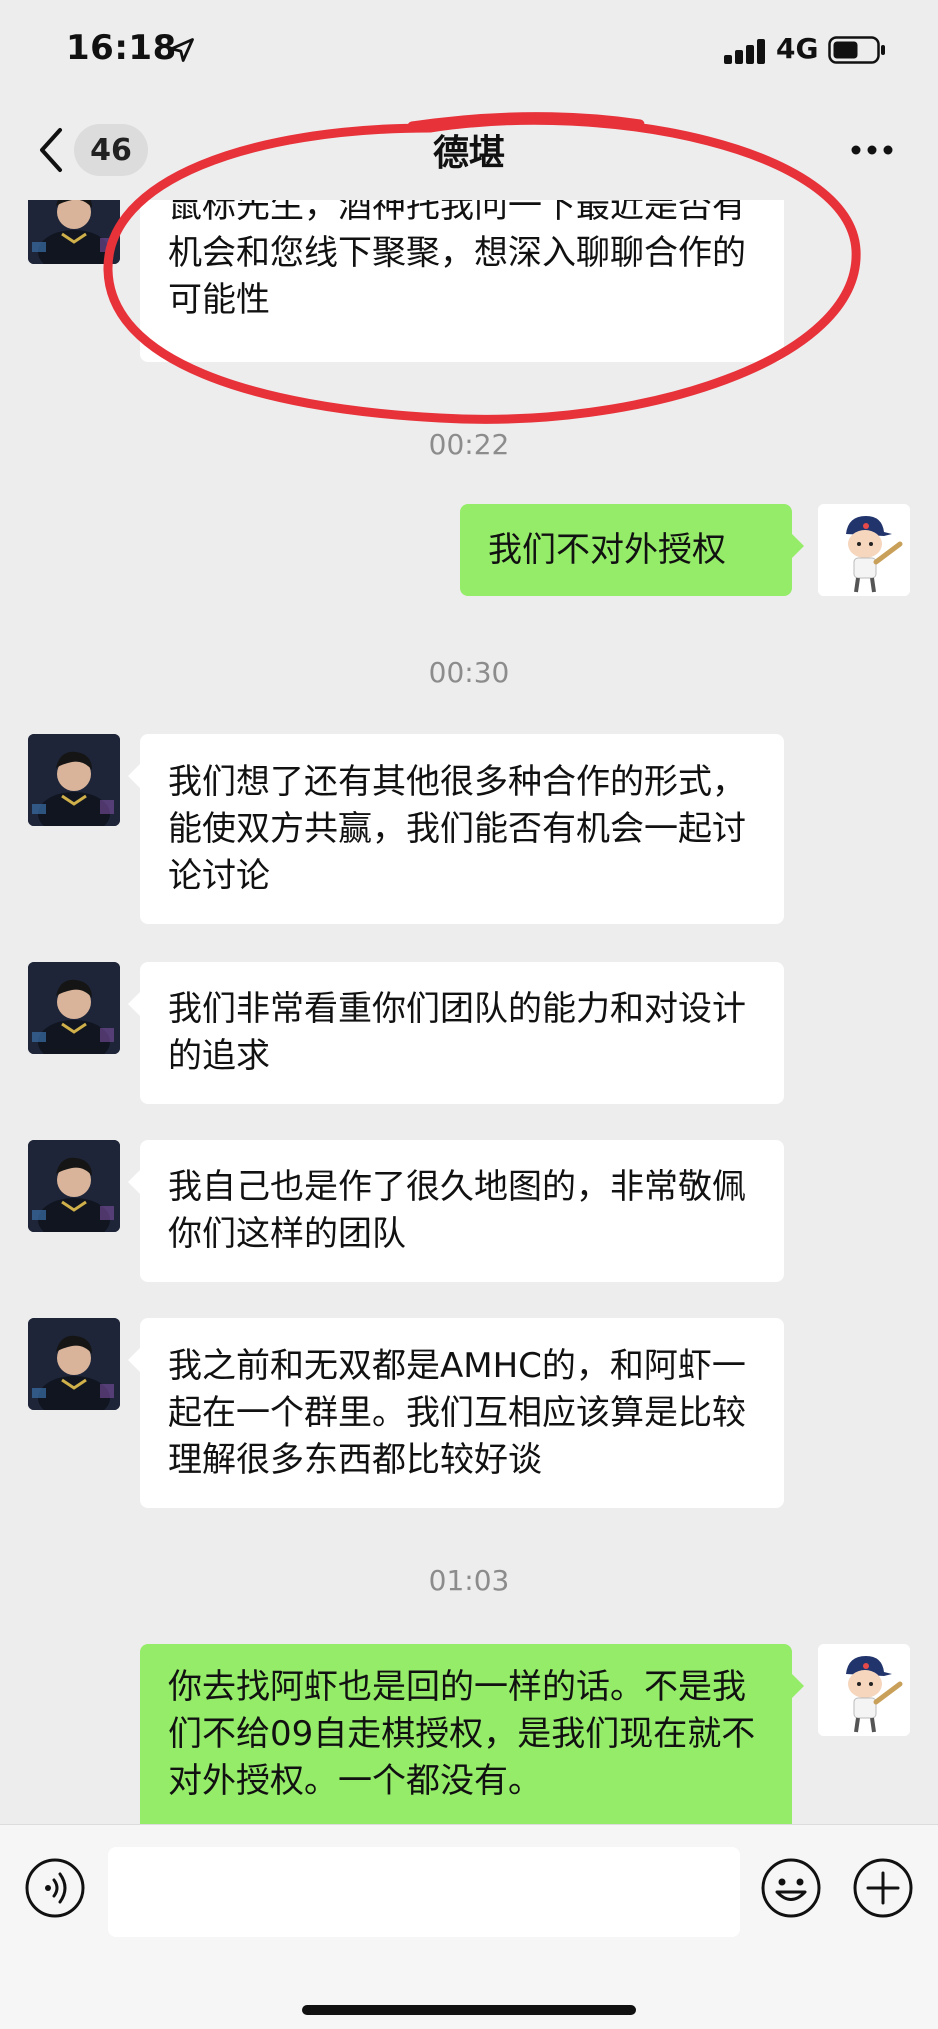 The image size is (938, 2029). I want to click on message-text: 我们不对外授权, so click(607, 549).